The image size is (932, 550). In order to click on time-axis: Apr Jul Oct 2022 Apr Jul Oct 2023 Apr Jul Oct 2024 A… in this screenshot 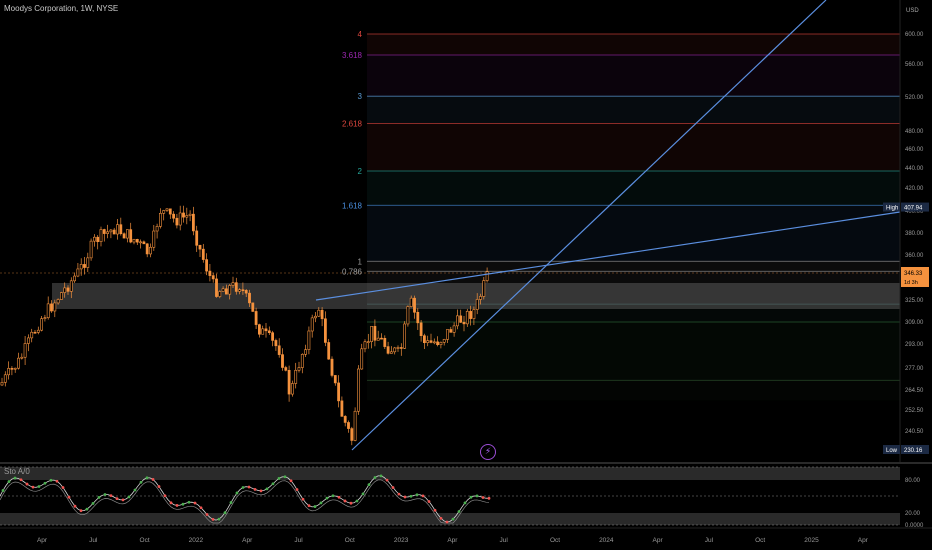, I will do `click(466, 535)`.